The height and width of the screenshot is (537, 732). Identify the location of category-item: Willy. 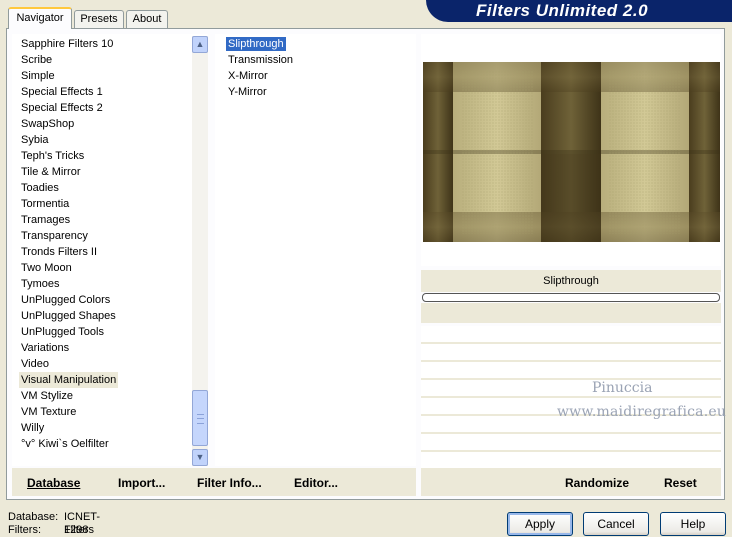
(32, 428).